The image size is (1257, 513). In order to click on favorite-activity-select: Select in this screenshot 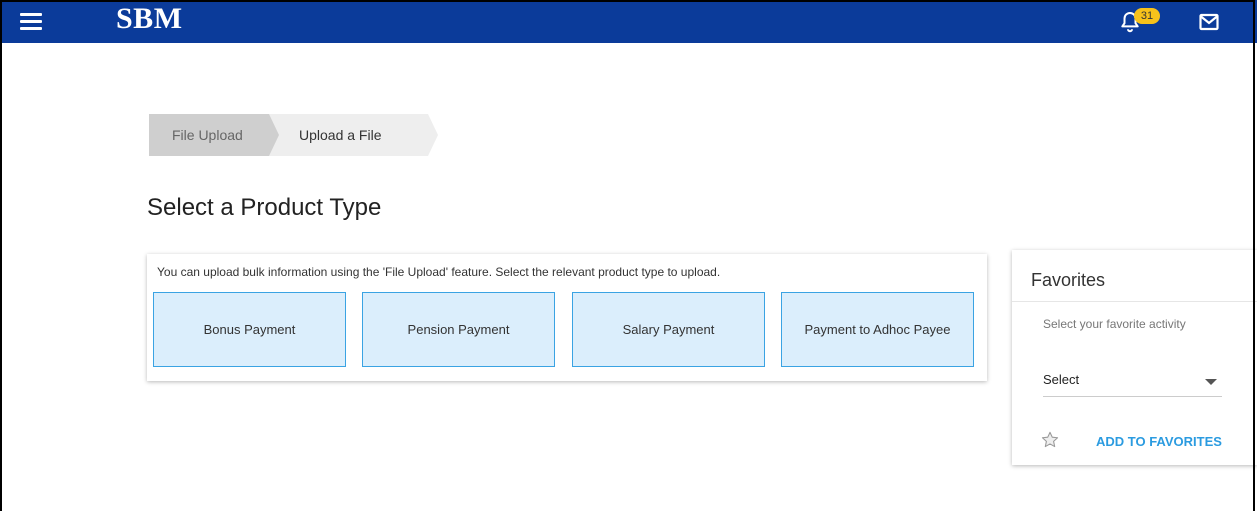, I will do `click(1132, 382)`.